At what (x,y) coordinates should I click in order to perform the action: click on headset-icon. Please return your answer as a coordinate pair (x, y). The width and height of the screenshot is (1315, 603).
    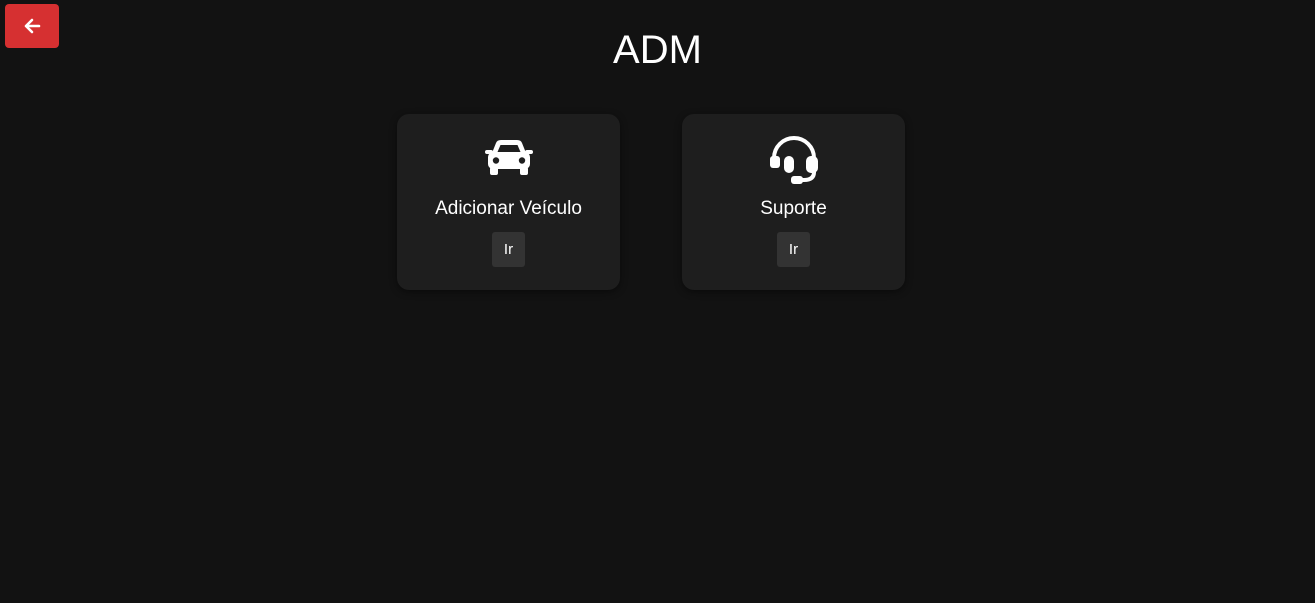
    Looking at the image, I should click on (794, 159).